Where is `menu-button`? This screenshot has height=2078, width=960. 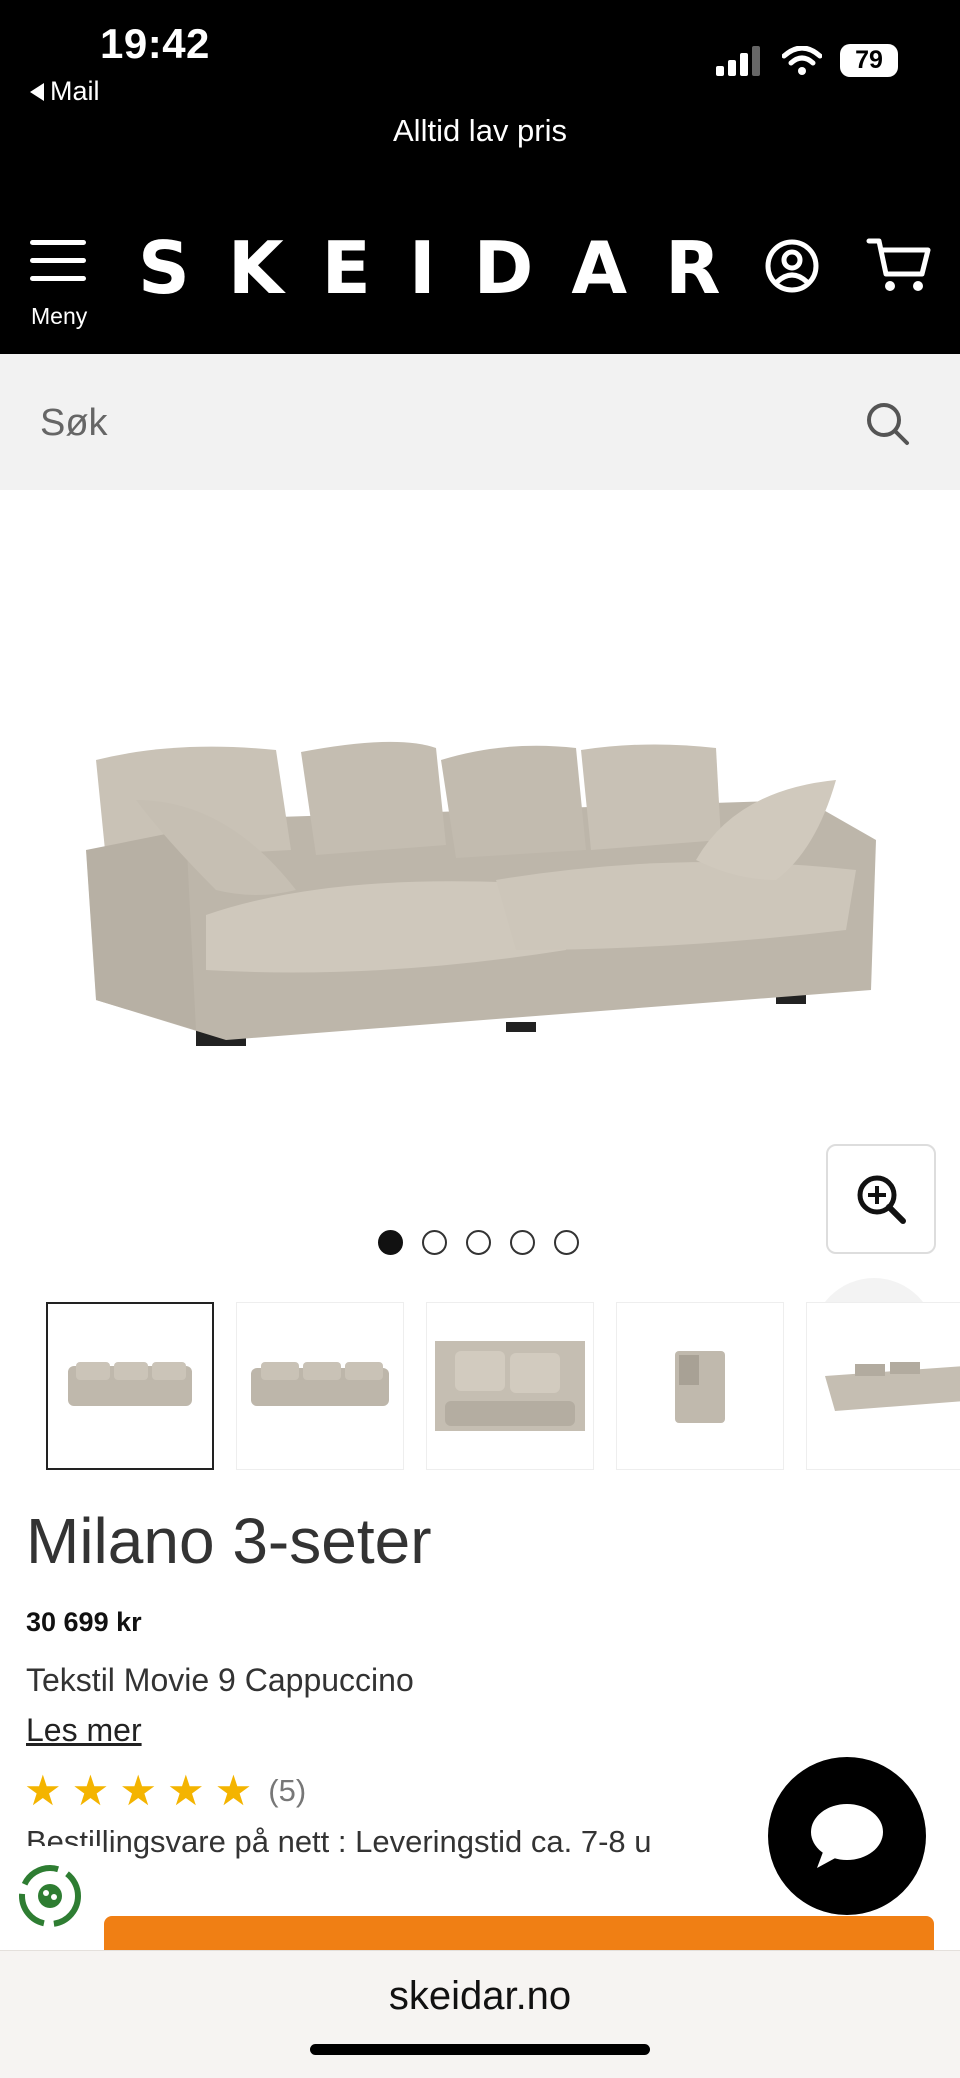 menu-button is located at coordinates (58, 267).